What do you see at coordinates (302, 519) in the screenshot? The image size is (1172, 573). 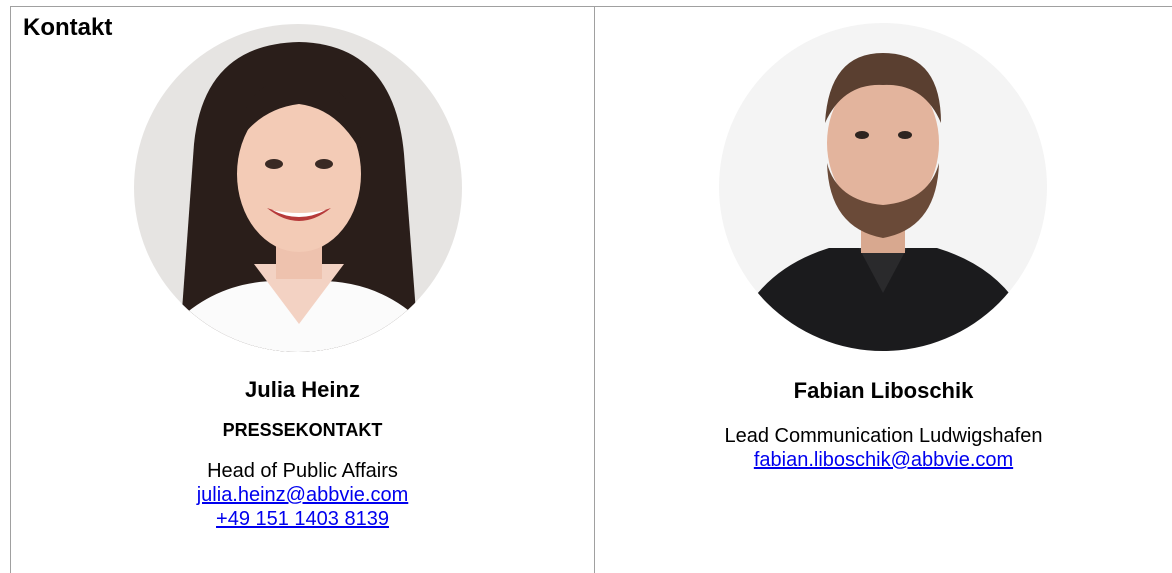 I see `phone-link: +49 151 1403 8139` at bounding box center [302, 519].